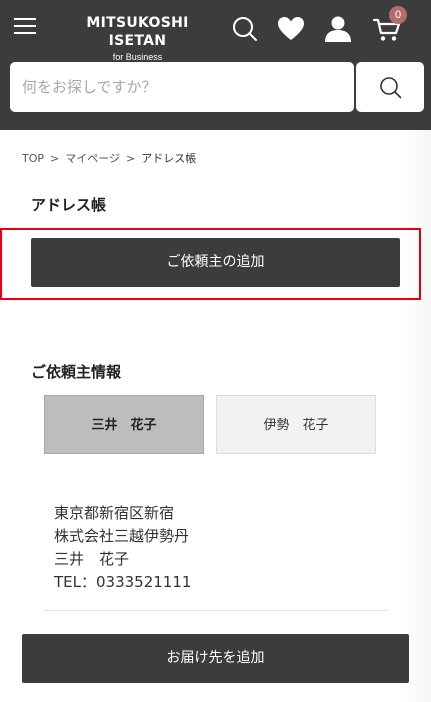 The width and height of the screenshot is (431, 702). I want to click on search-icon, so click(245, 29).